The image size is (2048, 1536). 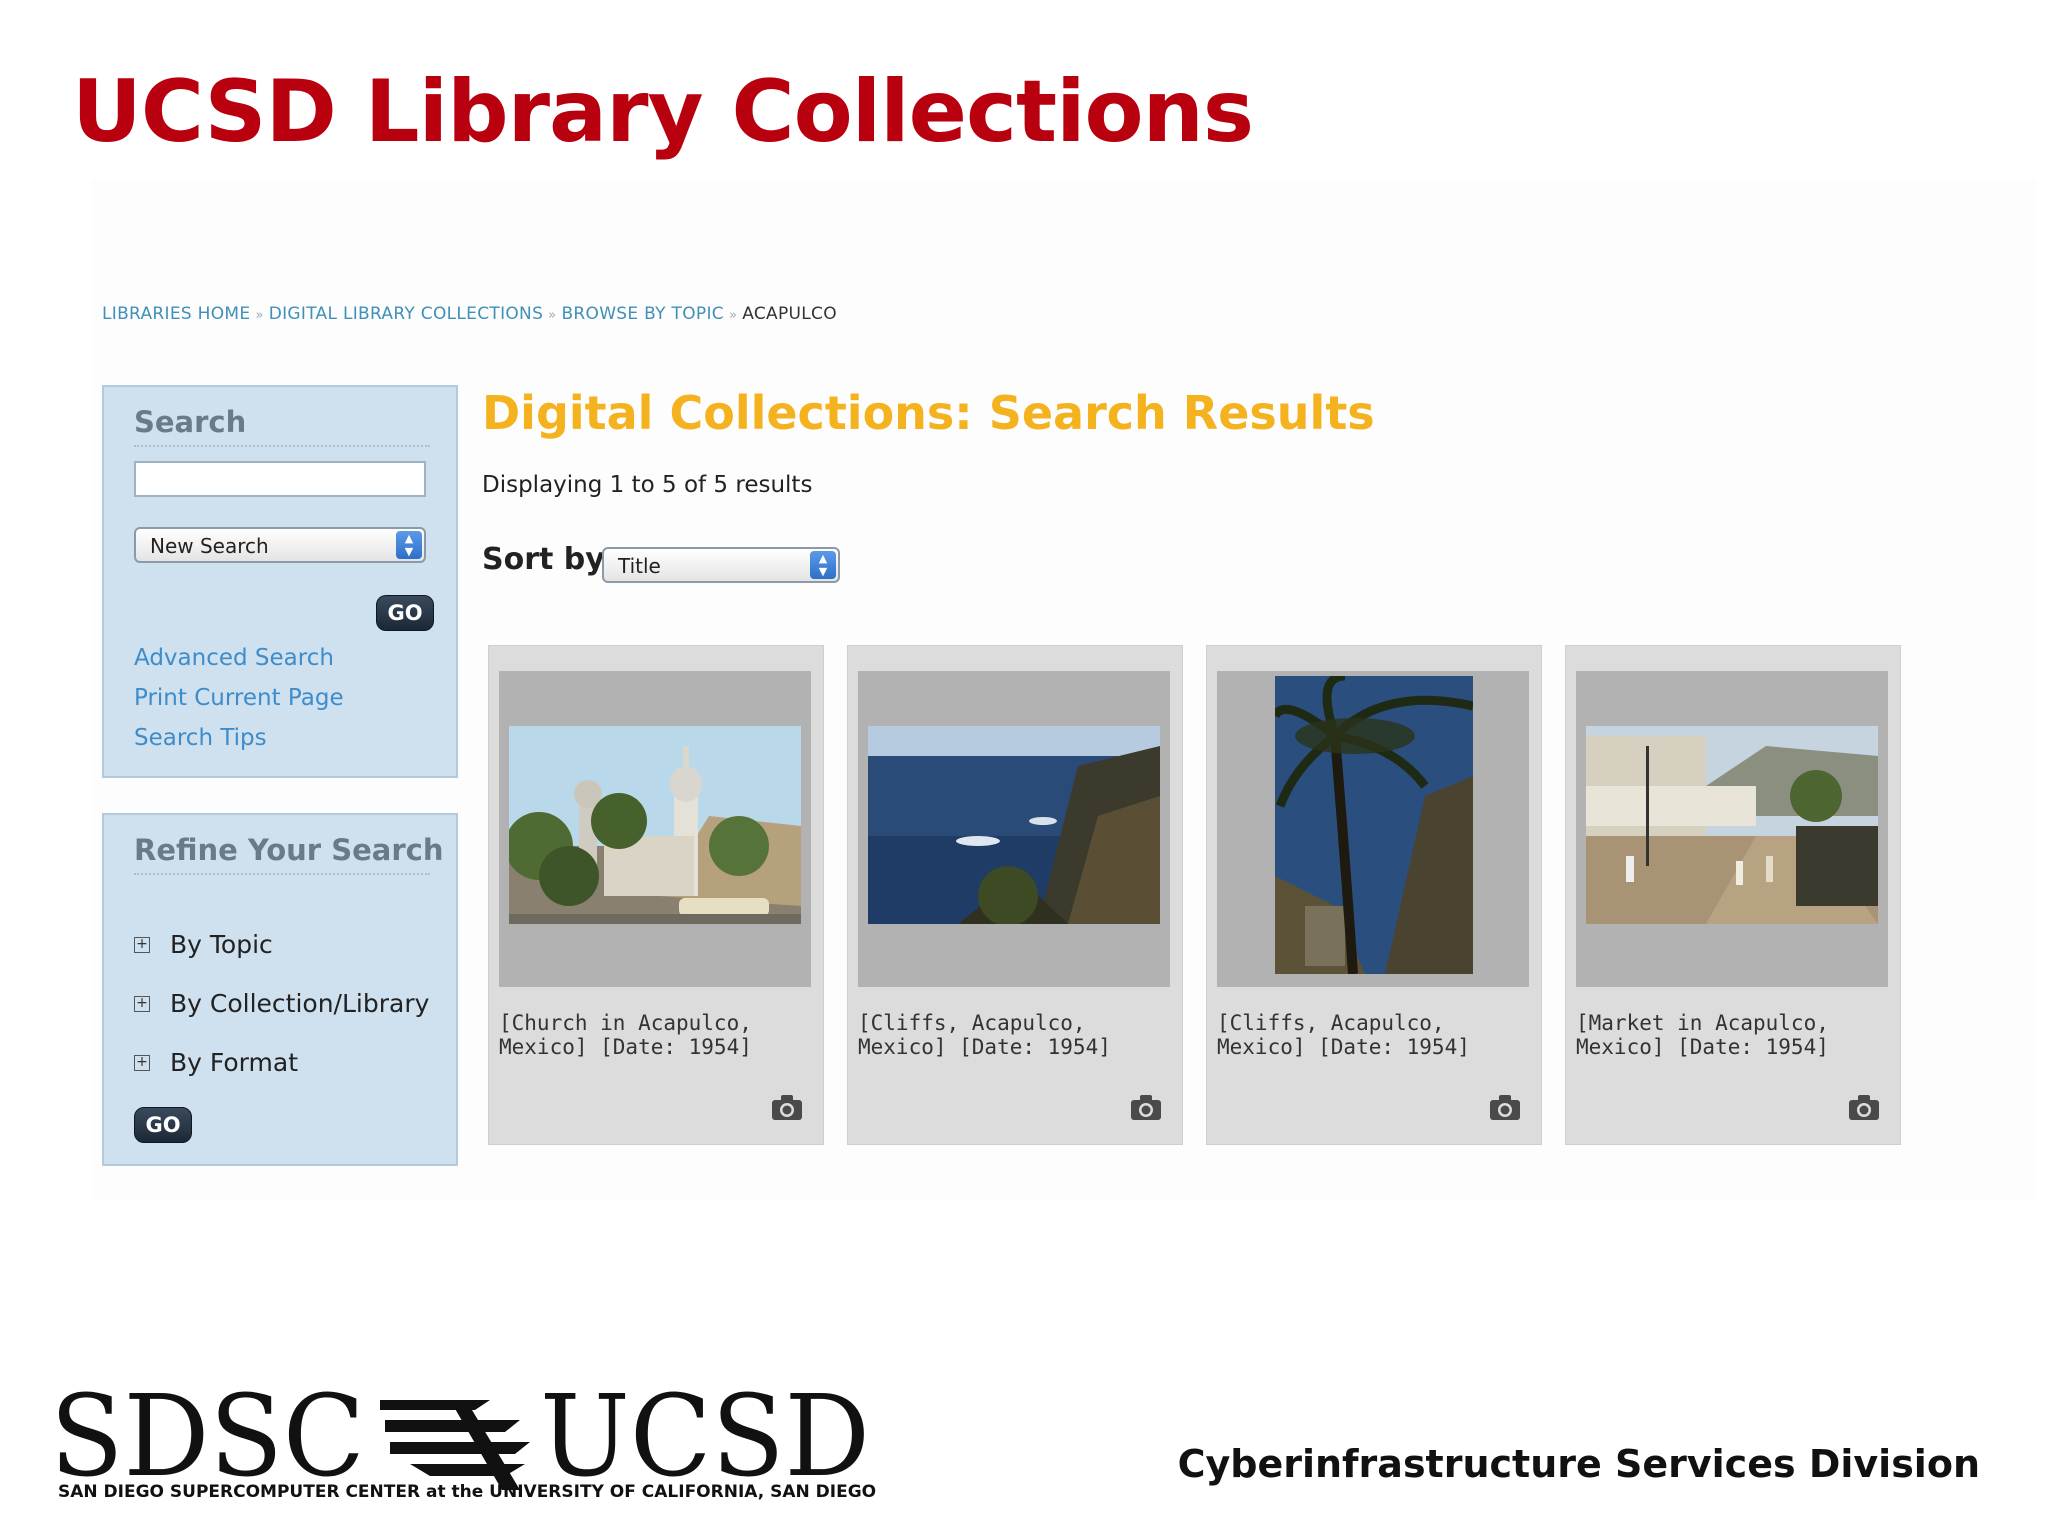 I want to click on results-count: Displaying 1 to 5 of 5 results, so click(x=647, y=485).